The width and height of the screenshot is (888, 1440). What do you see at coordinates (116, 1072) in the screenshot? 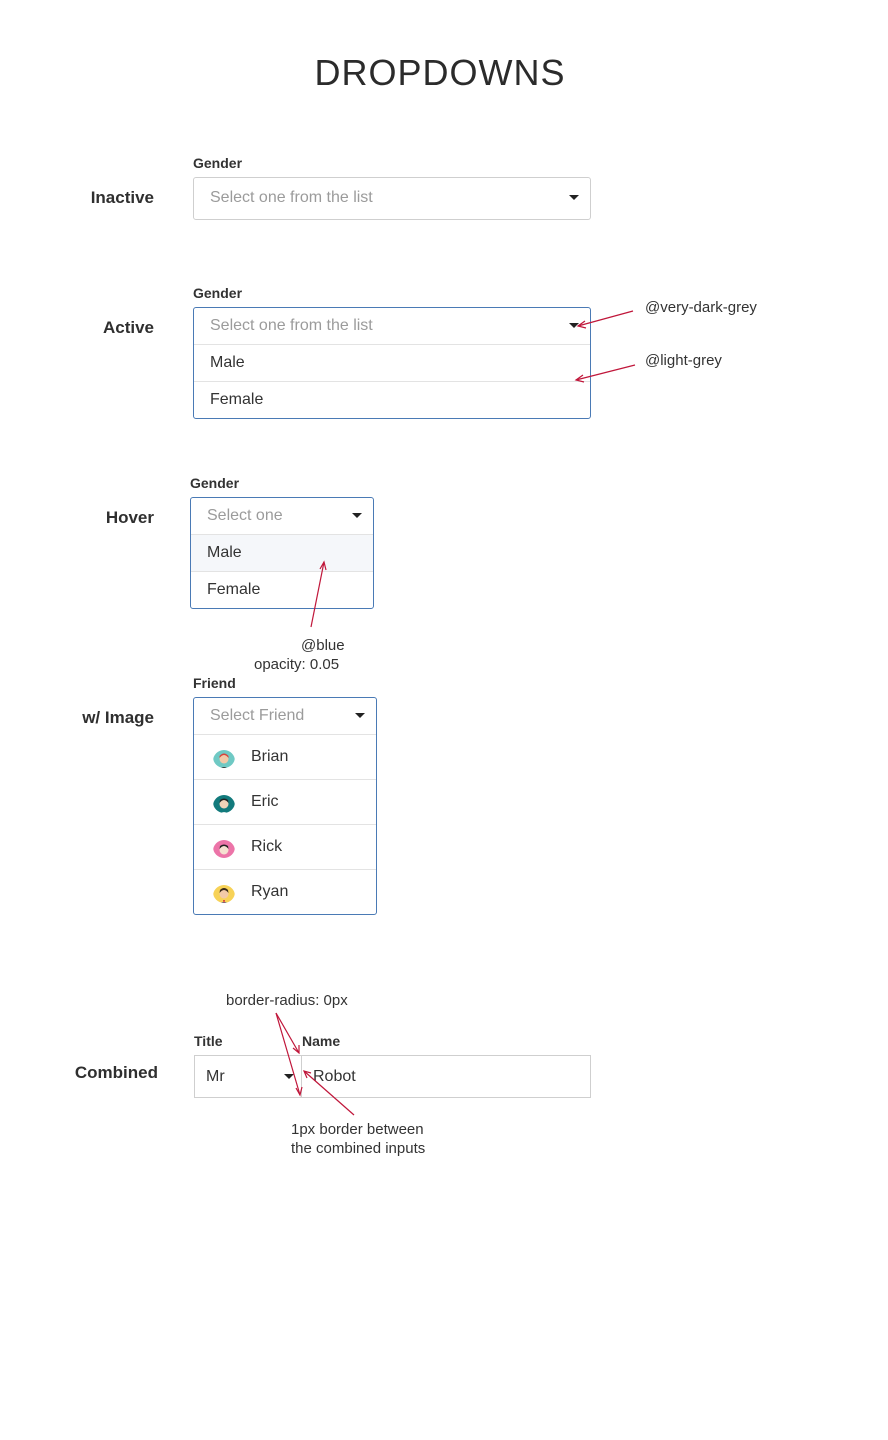
I see `row-label-combined: Combined` at bounding box center [116, 1072].